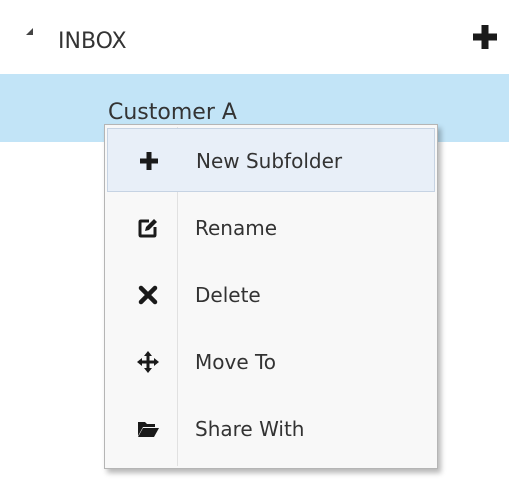 Image resolution: width=509 pixels, height=481 pixels. I want to click on menu-item-new-subfolder: New Subfolder, so click(271, 160).